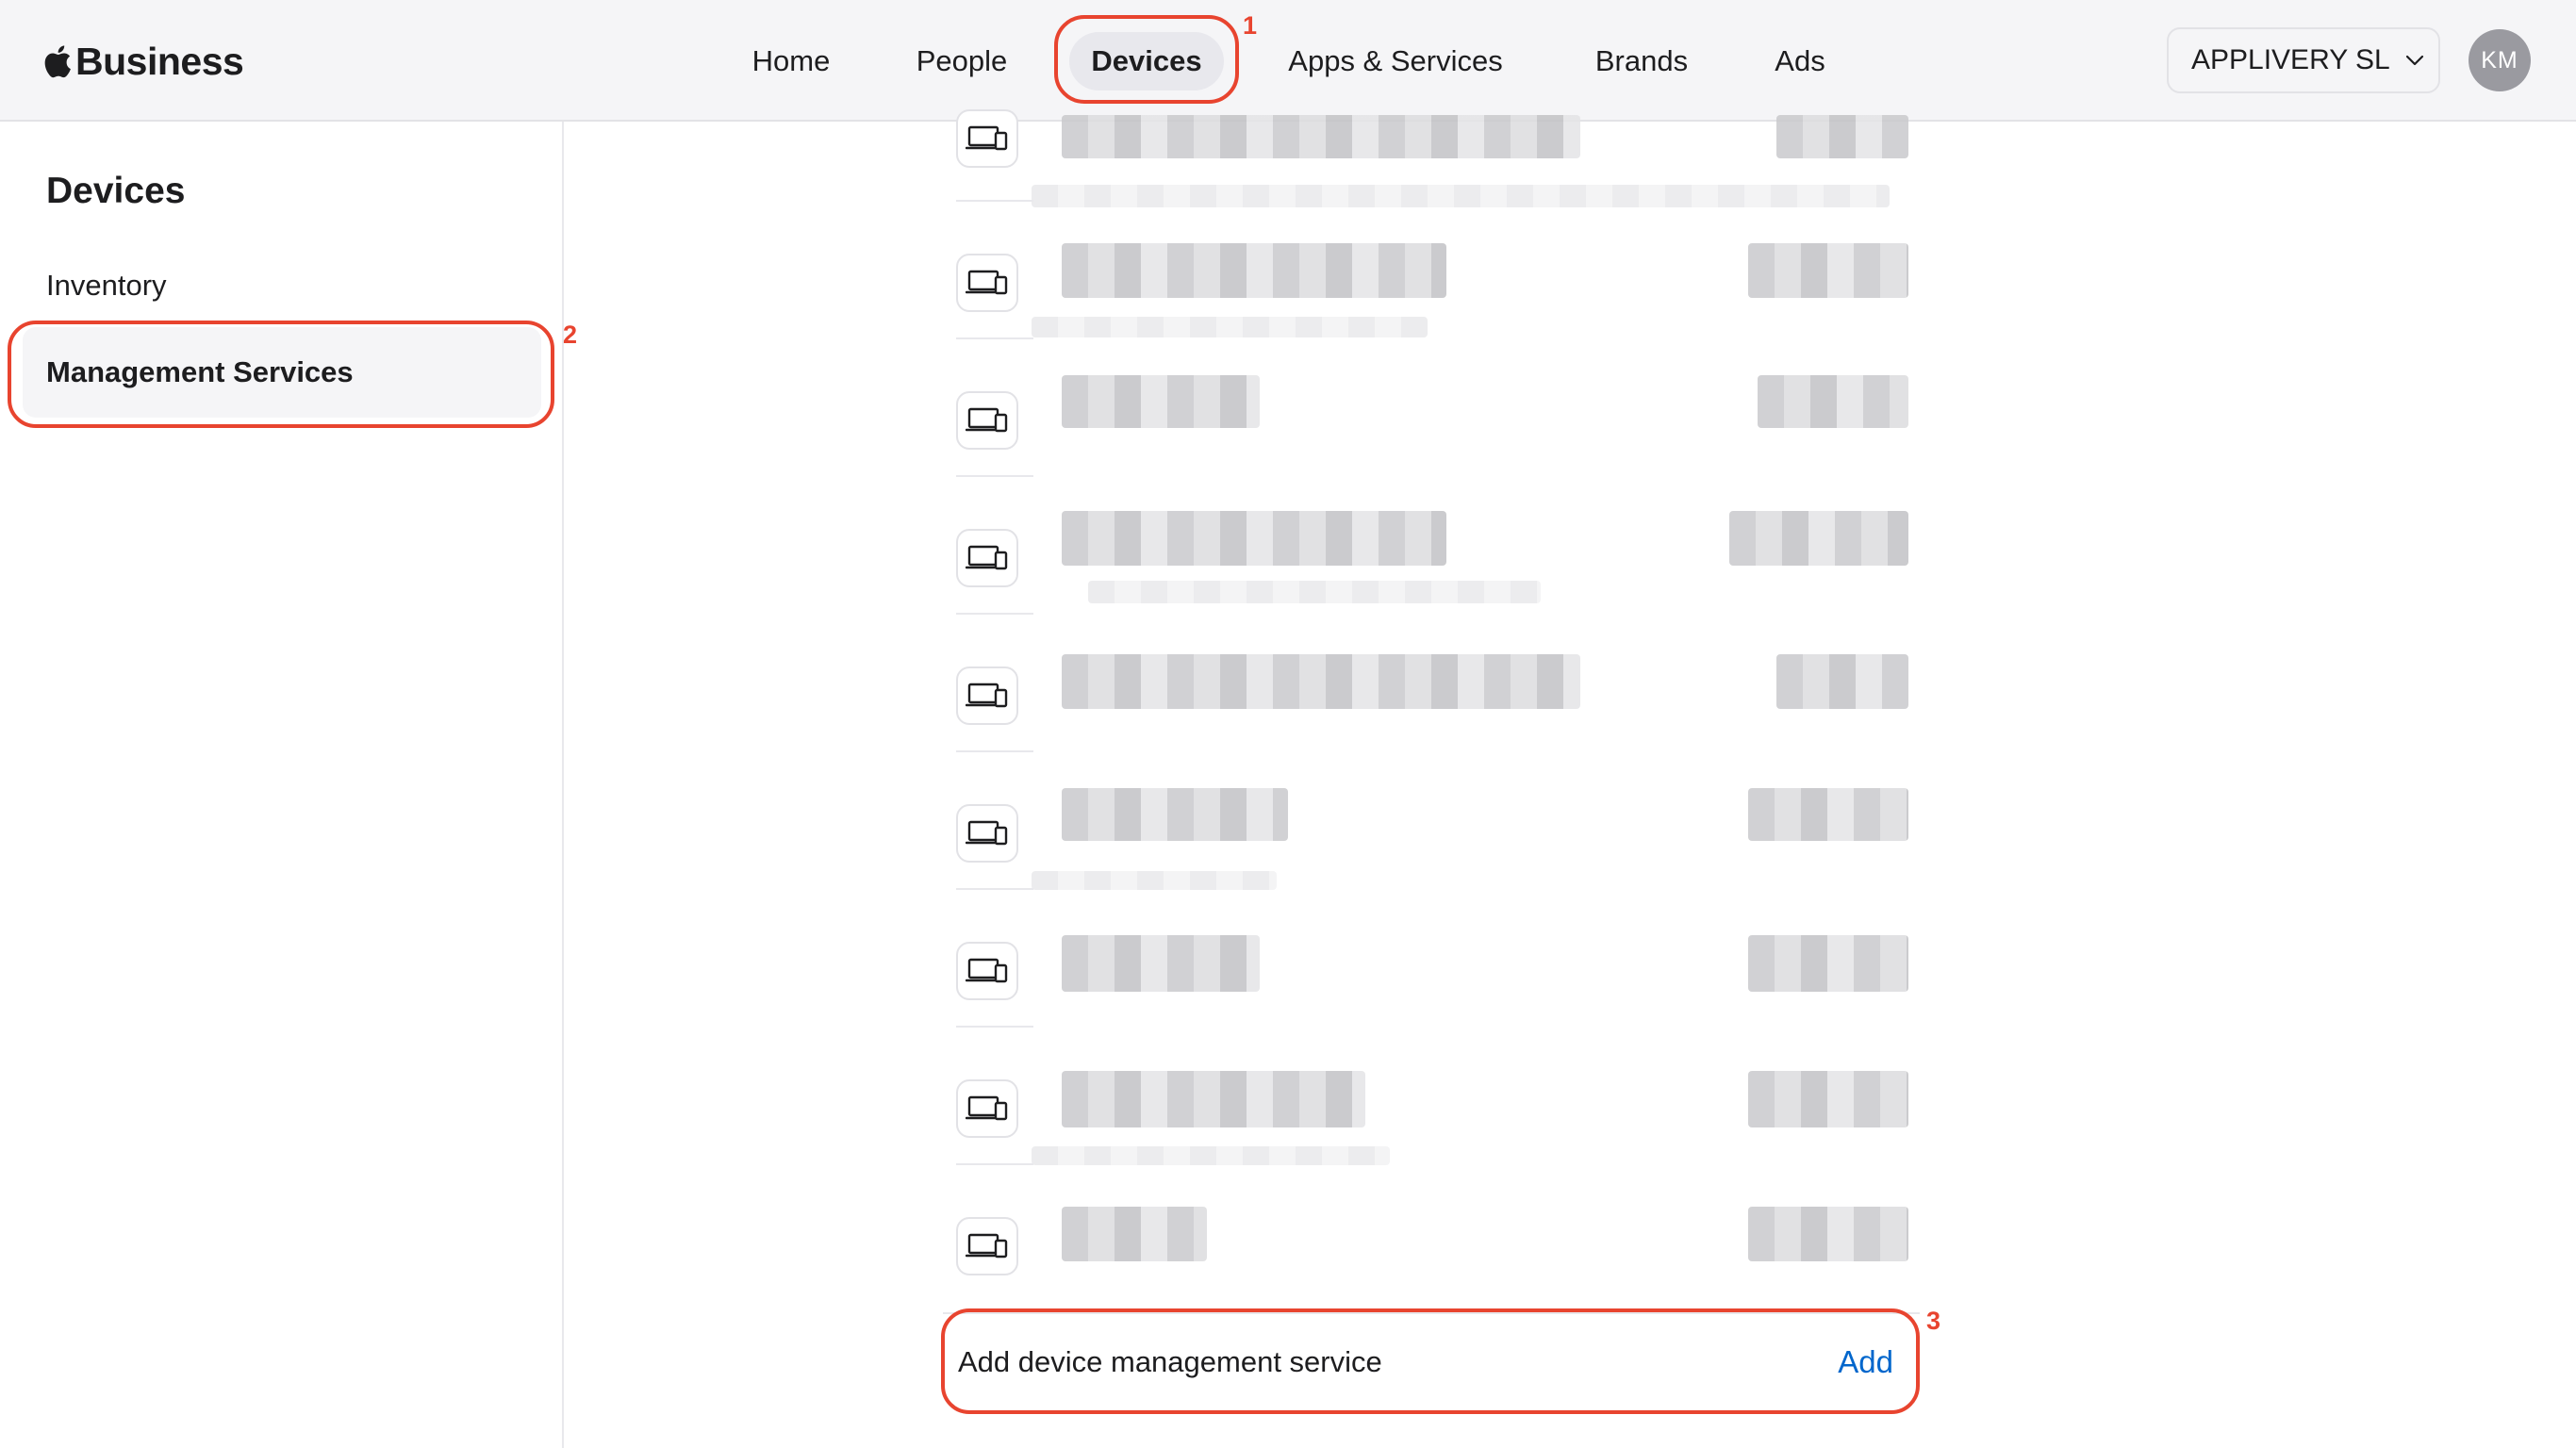 The width and height of the screenshot is (2576, 1448). What do you see at coordinates (2500, 60) in the screenshot?
I see `user-avatar: KM` at bounding box center [2500, 60].